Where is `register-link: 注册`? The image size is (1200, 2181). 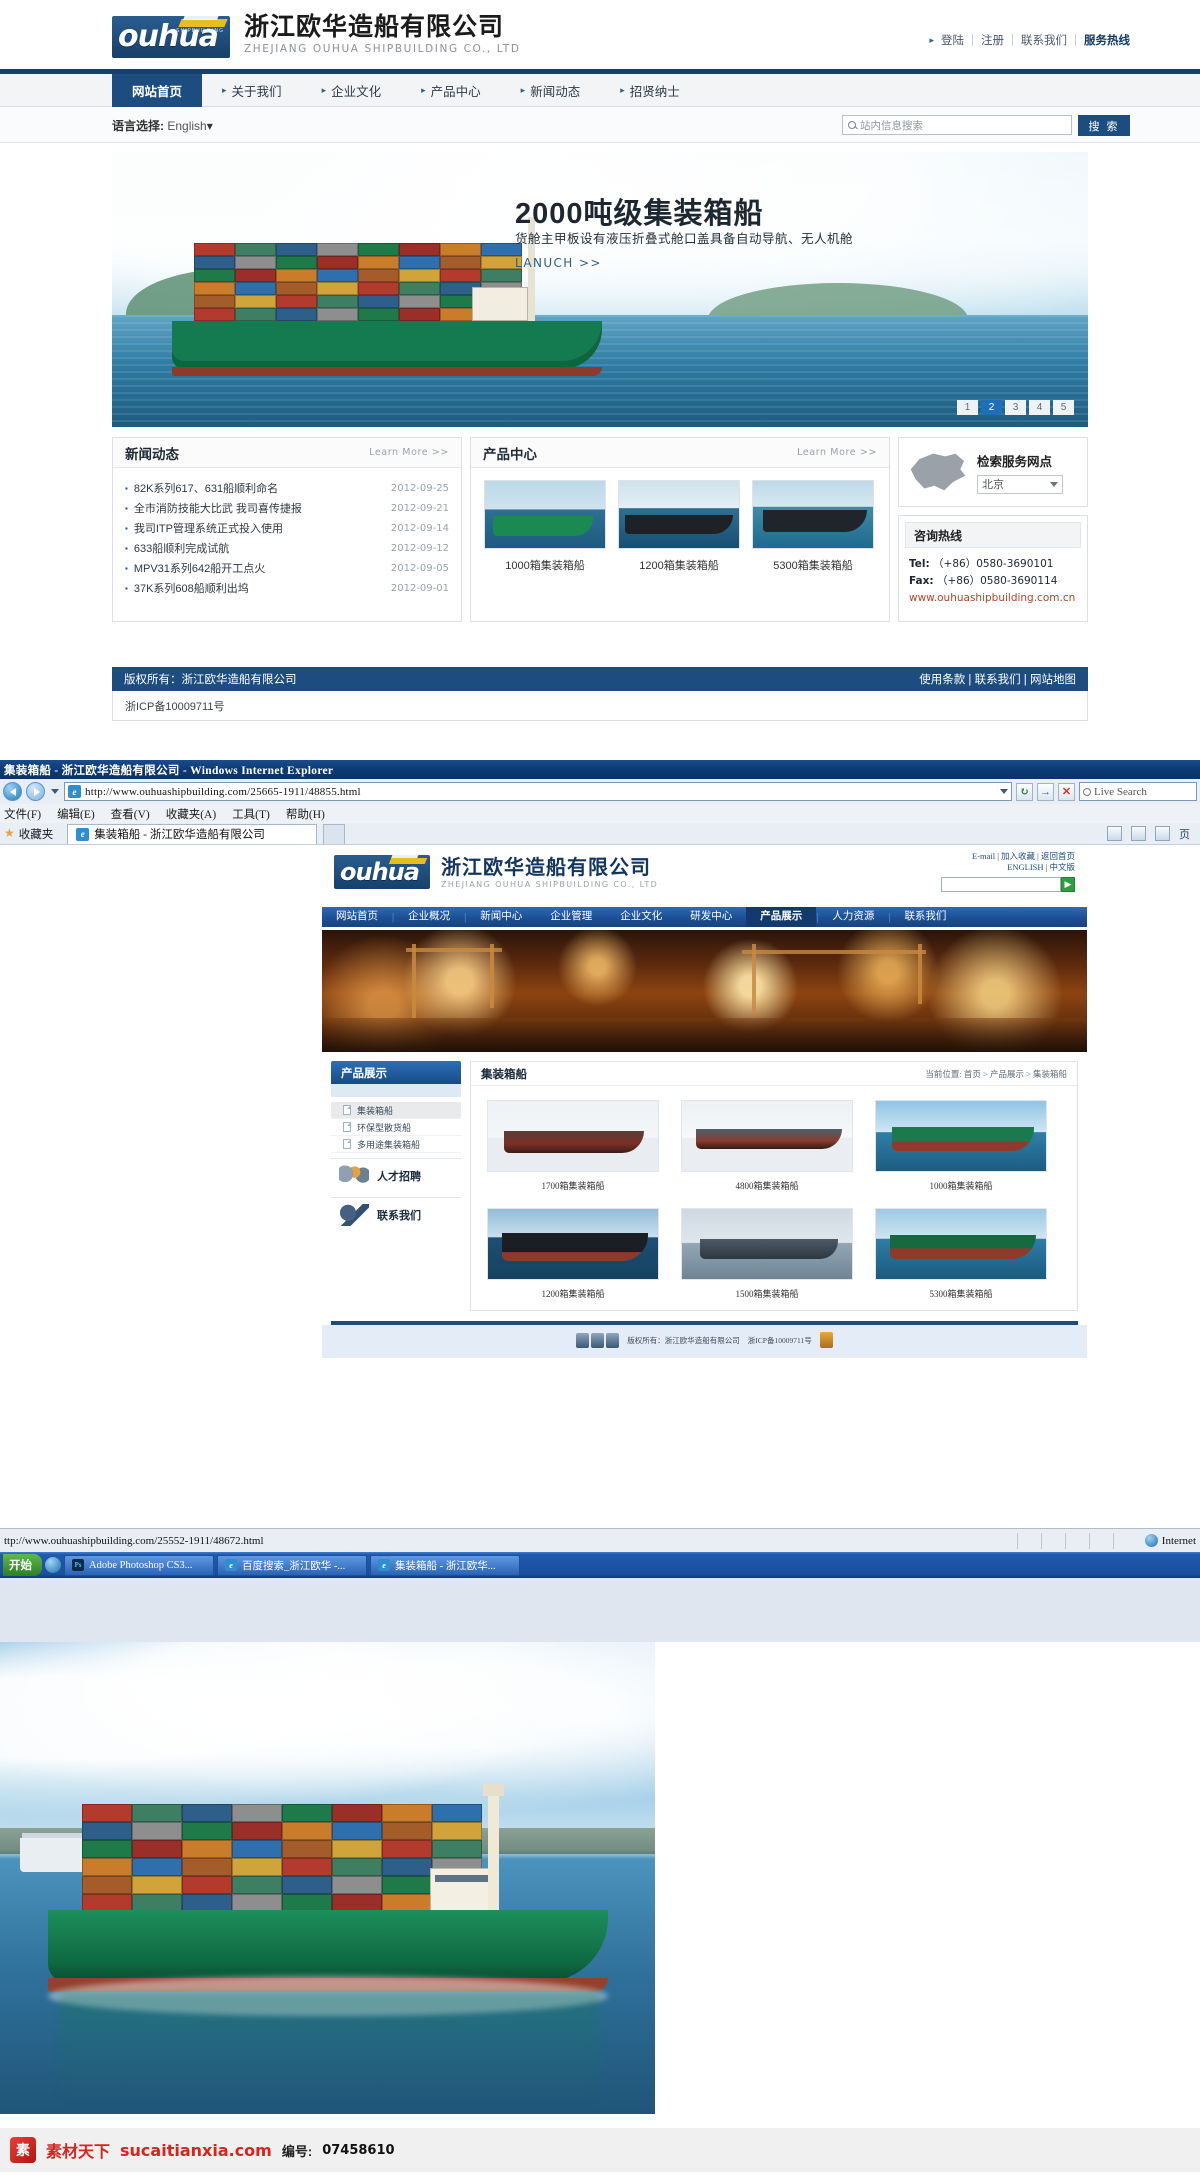 register-link: 注册 is located at coordinates (992, 40).